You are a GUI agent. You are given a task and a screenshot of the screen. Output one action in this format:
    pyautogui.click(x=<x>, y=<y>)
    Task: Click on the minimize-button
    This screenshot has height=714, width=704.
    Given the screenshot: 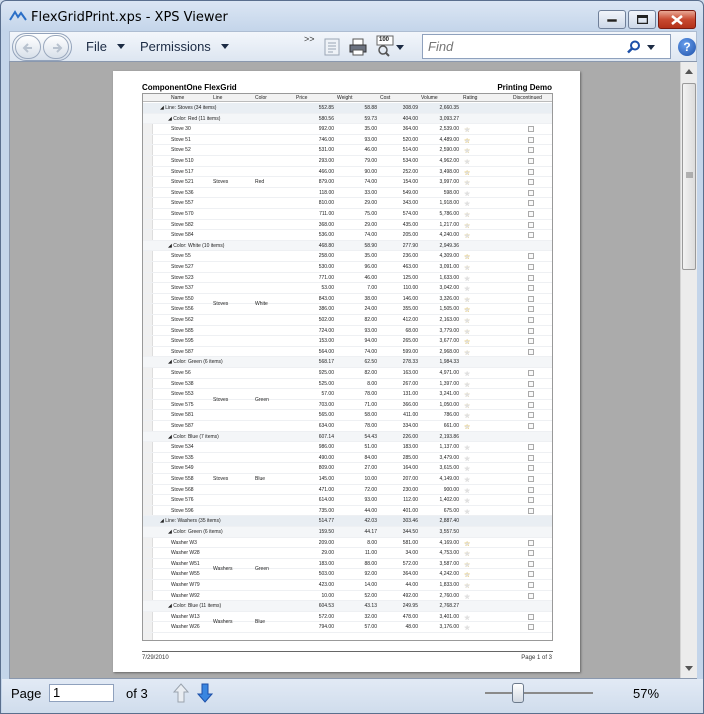 What is the action you would take?
    pyautogui.click(x=612, y=19)
    